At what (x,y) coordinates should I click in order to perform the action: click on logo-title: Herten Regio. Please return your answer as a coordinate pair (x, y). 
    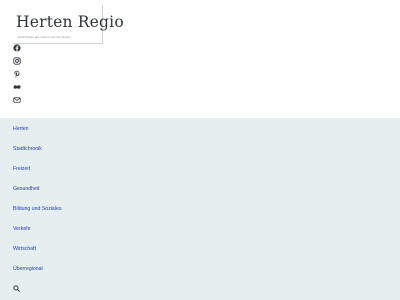
    Looking at the image, I should click on (70, 22).